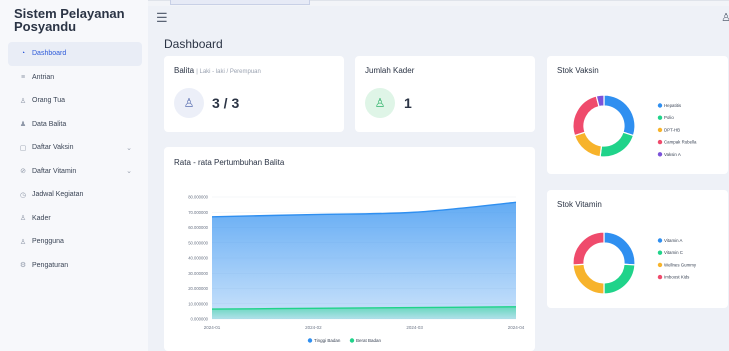  What do you see at coordinates (408, 103) in the screenshot?
I see `kader-count: 1` at bounding box center [408, 103].